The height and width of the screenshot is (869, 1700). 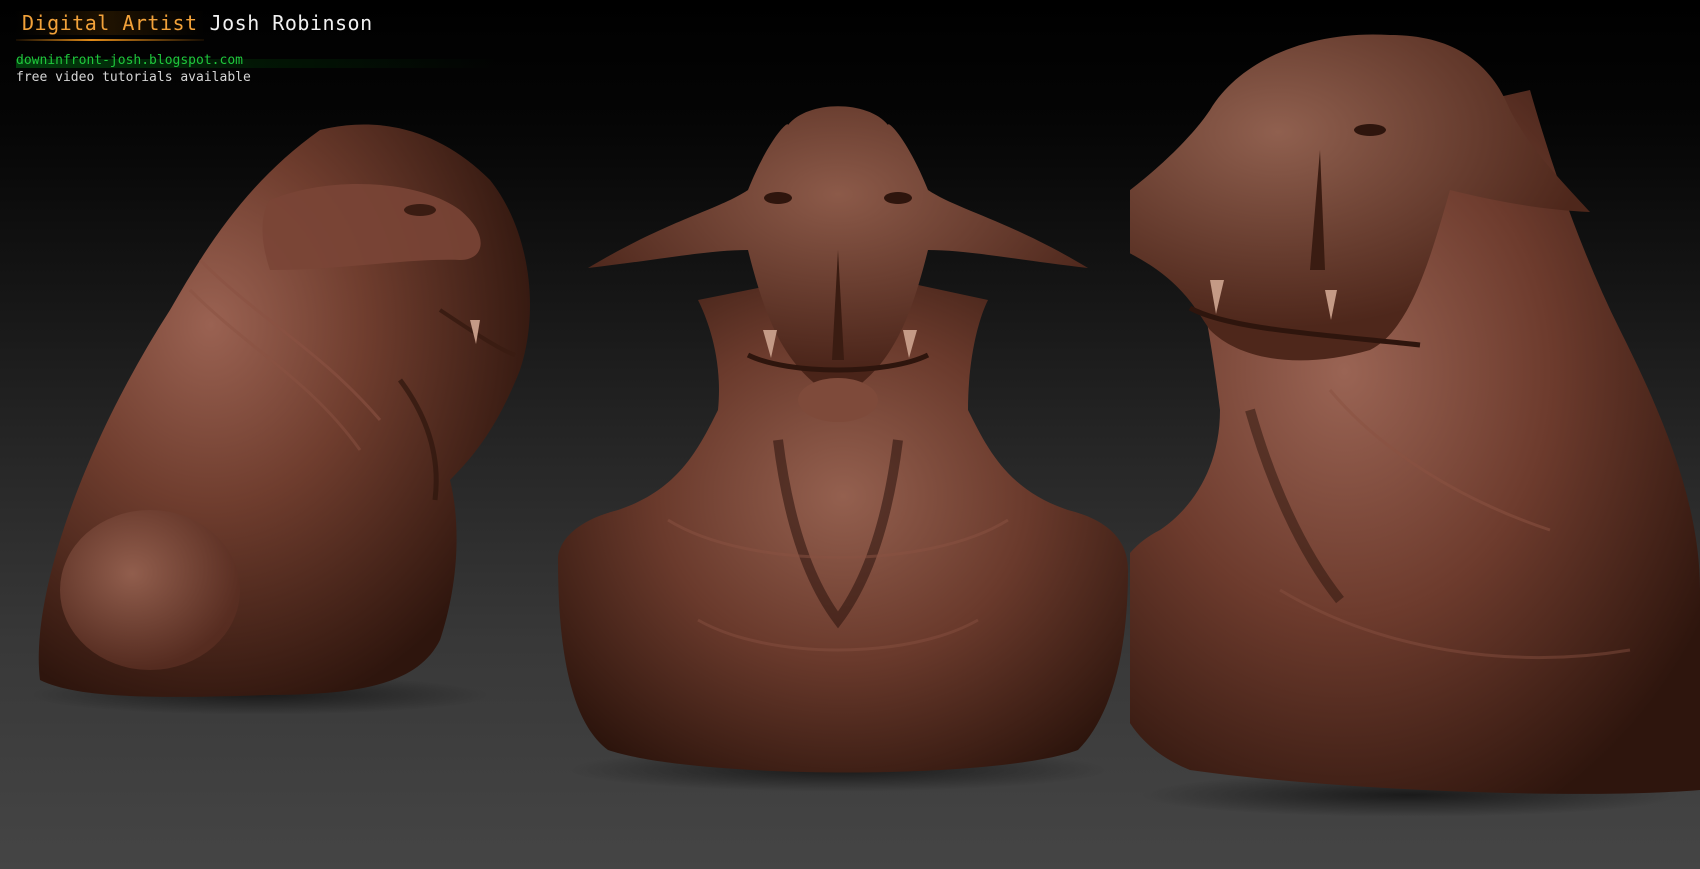 I want to click on blog-link: downinfront-josh.blogspot.com, so click(x=129, y=60).